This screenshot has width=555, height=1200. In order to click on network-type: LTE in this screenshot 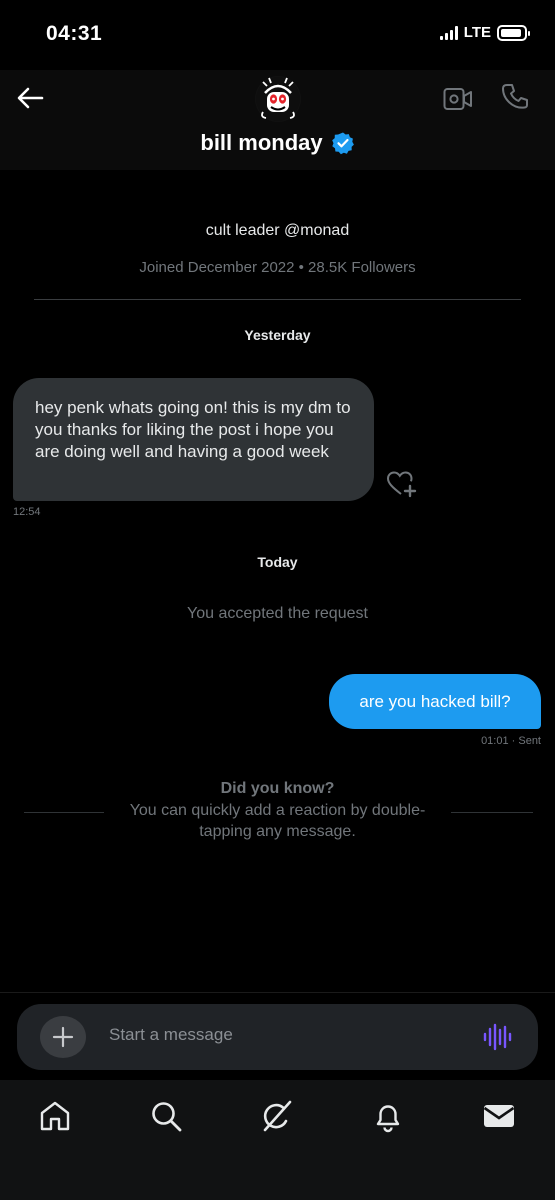, I will do `click(477, 32)`.